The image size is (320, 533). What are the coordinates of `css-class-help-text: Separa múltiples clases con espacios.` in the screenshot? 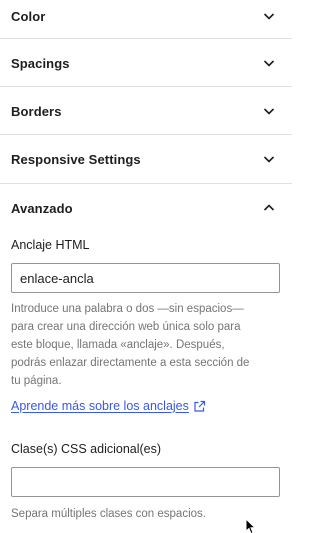 It's located at (108, 514).